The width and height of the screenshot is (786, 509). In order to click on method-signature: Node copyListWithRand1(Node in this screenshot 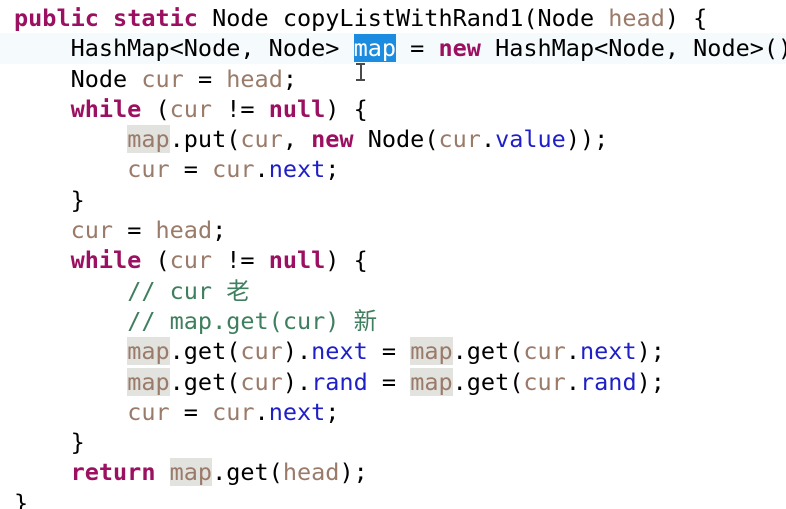, I will do `click(403, 18)`.